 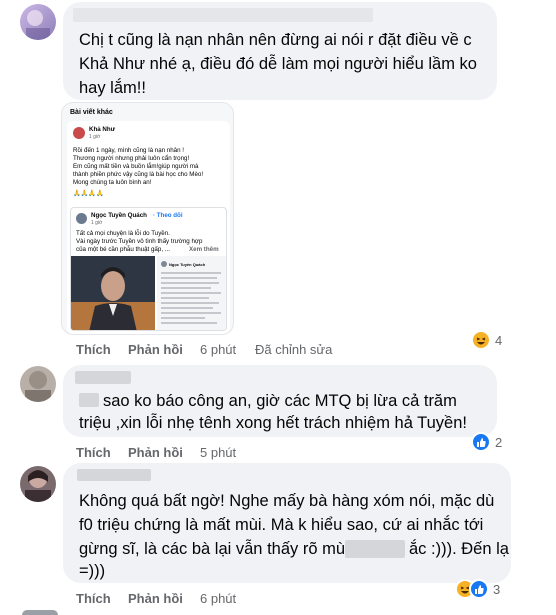 What do you see at coordinates (95, 137) in the screenshot?
I see `post-time: 1 giờ` at bounding box center [95, 137].